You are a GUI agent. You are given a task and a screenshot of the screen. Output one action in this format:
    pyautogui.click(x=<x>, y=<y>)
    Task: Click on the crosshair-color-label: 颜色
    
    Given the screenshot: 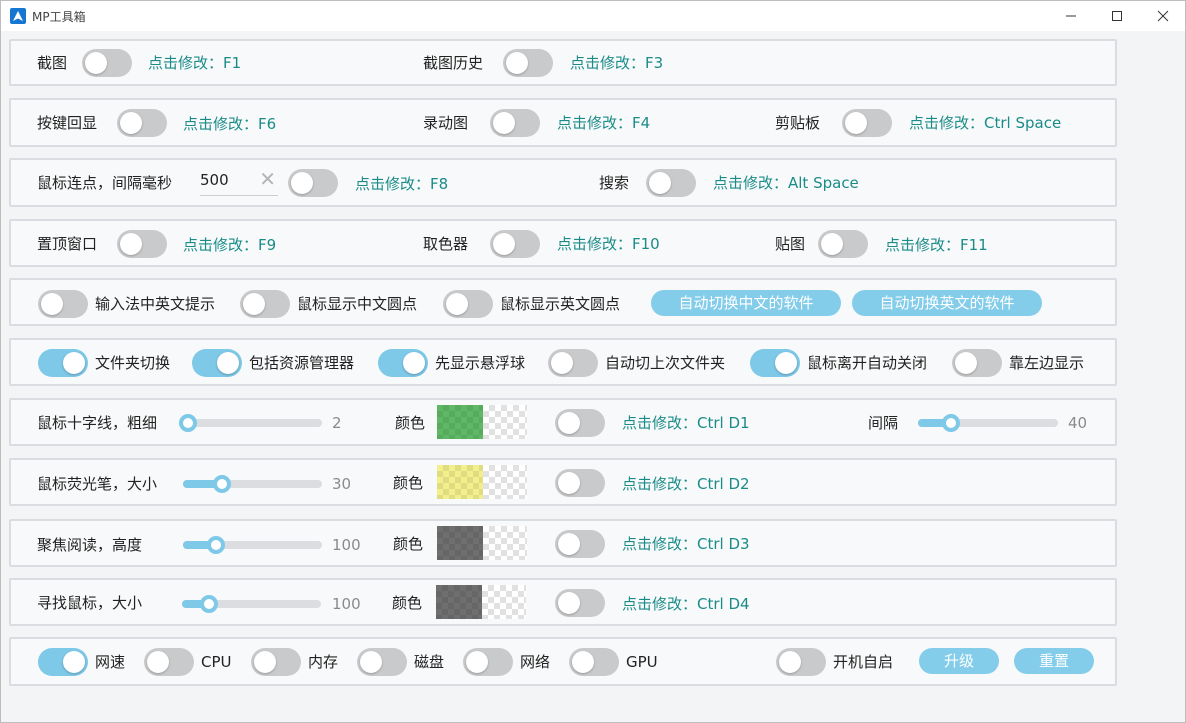 What is the action you would take?
    pyautogui.click(x=410, y=423)
    